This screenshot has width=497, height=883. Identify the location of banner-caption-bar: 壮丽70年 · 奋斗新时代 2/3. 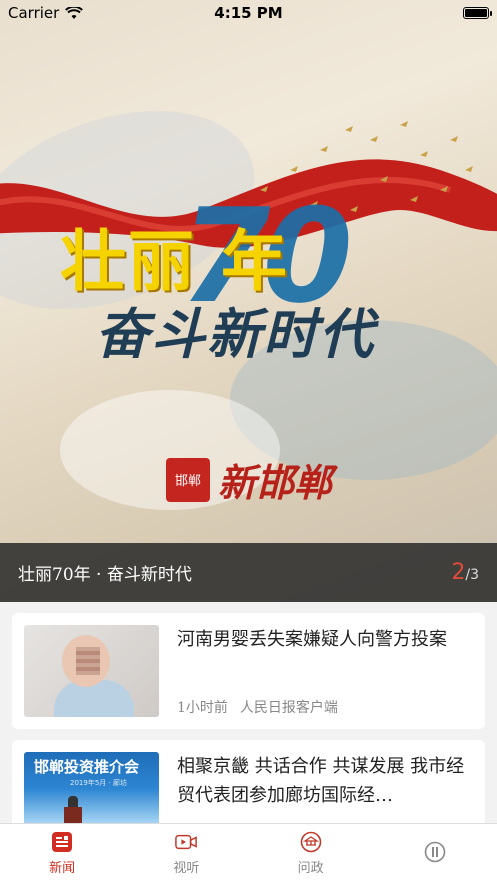
(248, 572).